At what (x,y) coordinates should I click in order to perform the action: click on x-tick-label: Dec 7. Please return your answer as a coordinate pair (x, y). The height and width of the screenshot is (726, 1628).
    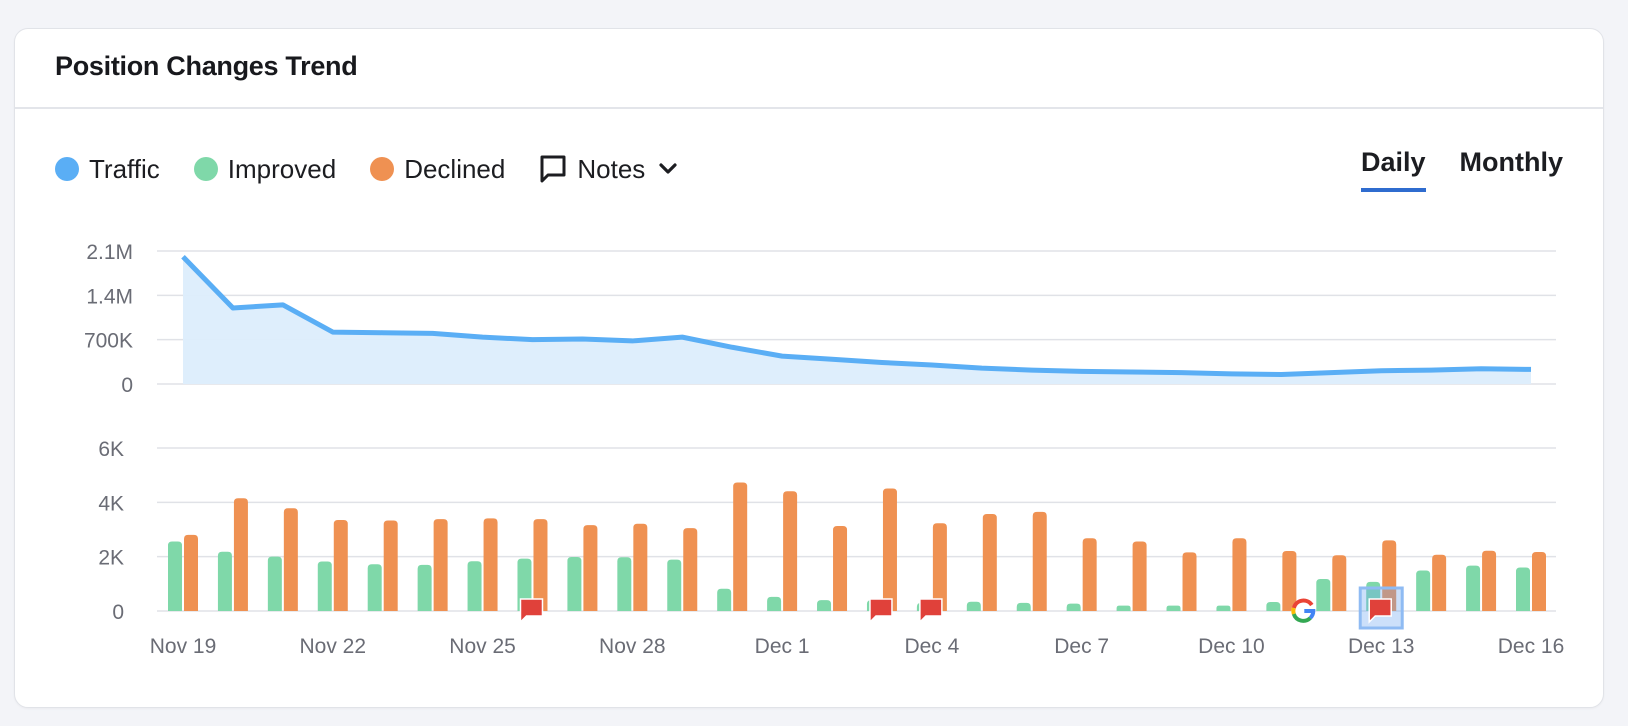
    Looking at the image, I should click on (1081, 646).